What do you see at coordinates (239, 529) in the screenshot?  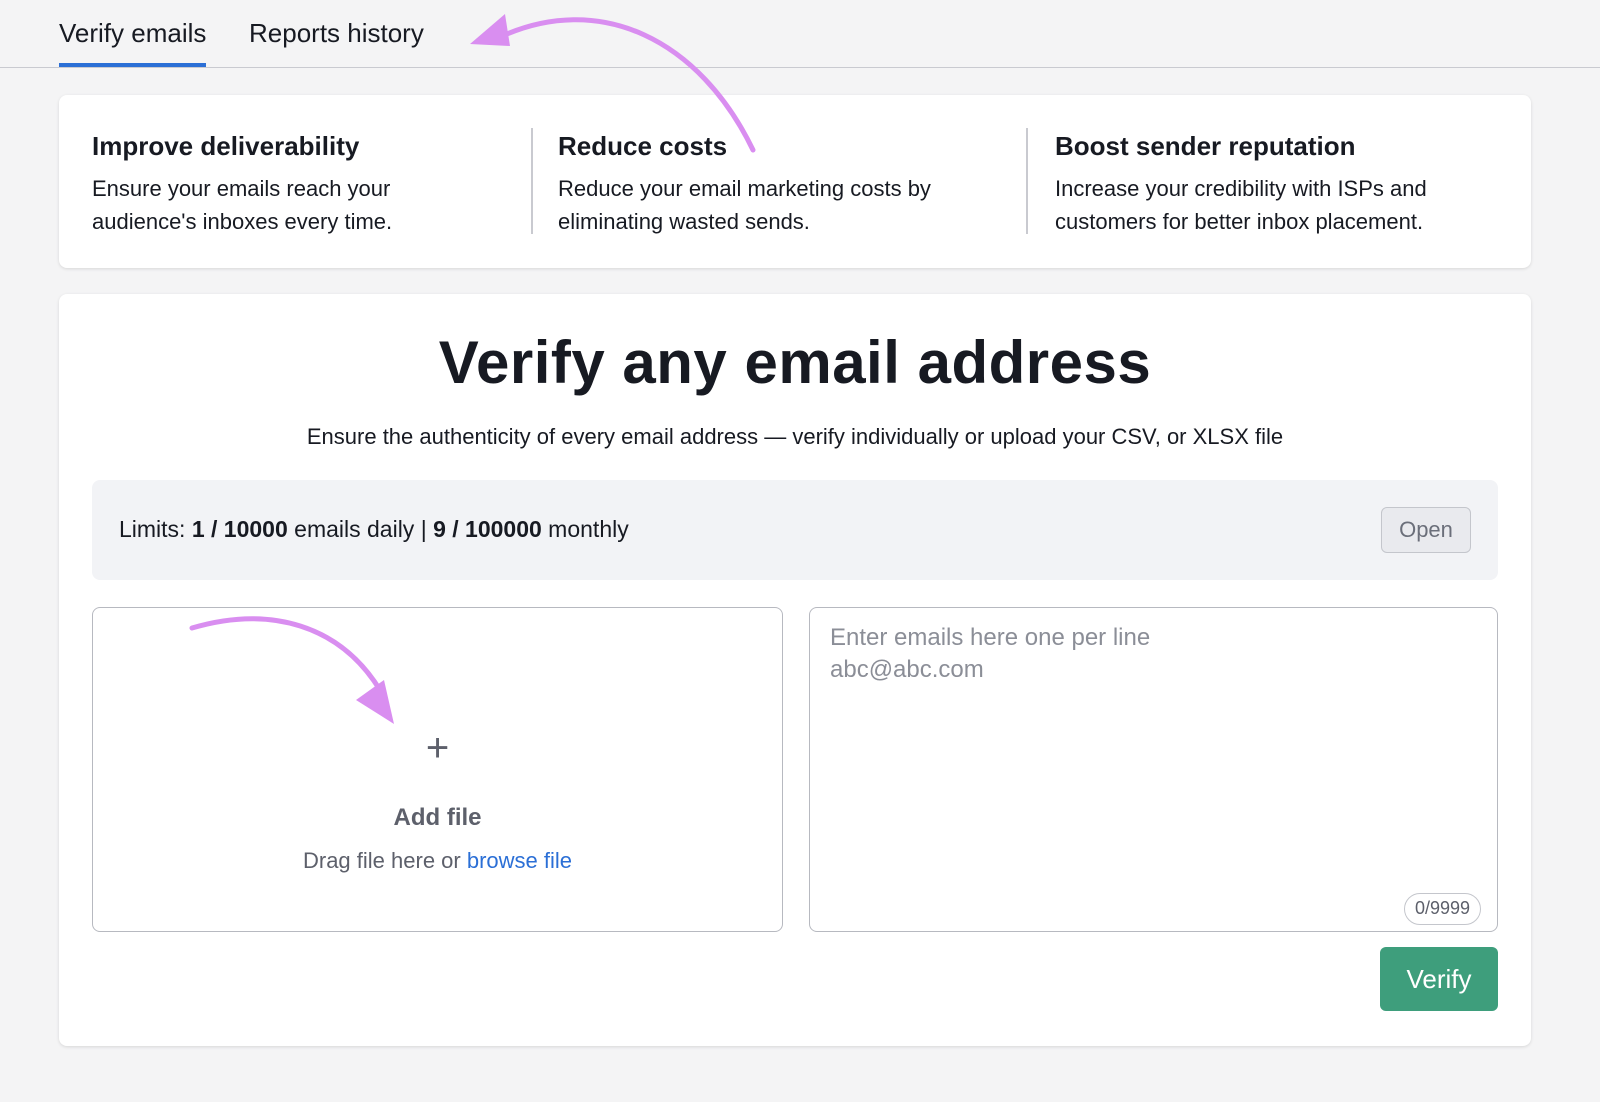 I see `limits-daily-value: 1 / 10000` at bounding box center [239, 529].